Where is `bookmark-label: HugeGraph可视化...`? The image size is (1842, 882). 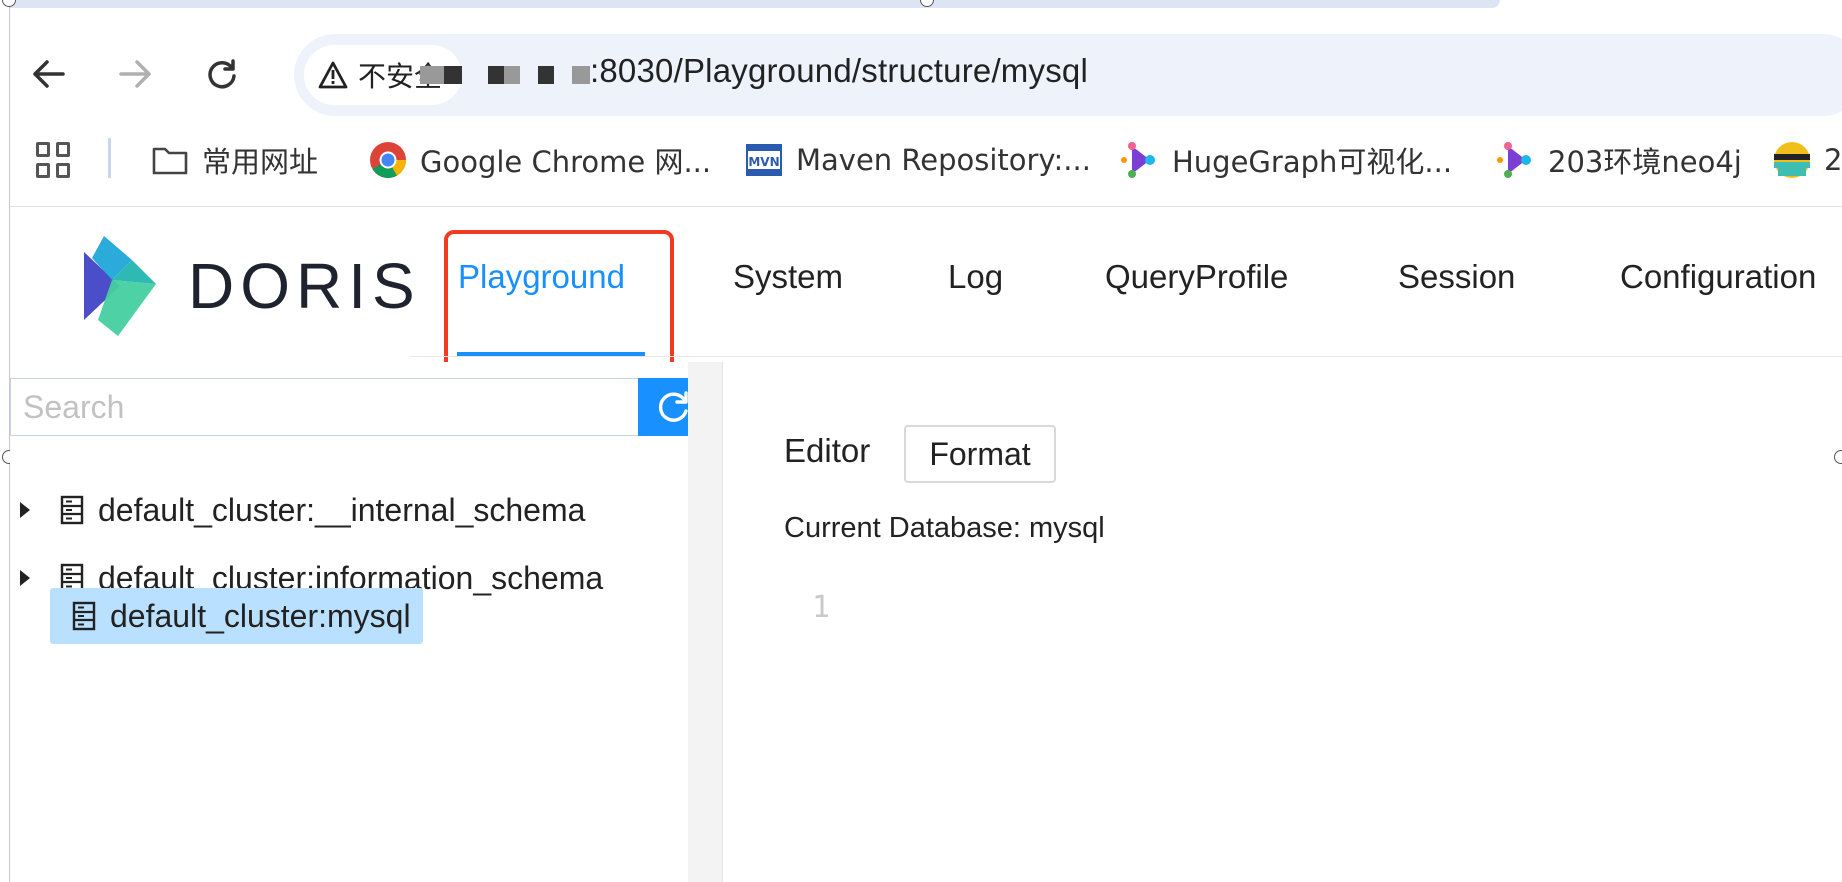 bookmark-label: HugeGraph可视化... is located at coordinates (1312, 162).